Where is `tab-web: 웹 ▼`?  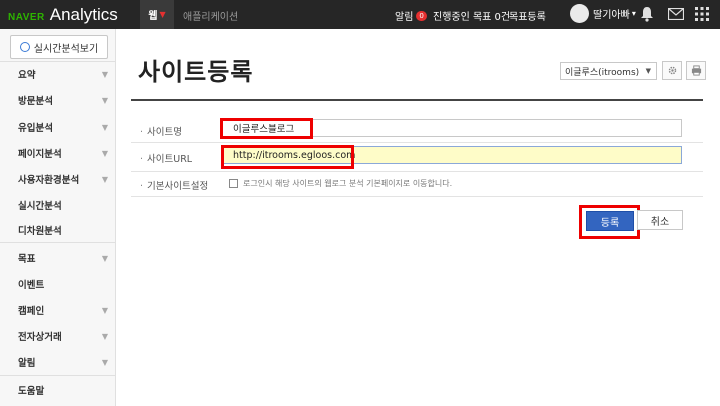
tab-web: 웹 ▼ is located at coordinates (157, 14).